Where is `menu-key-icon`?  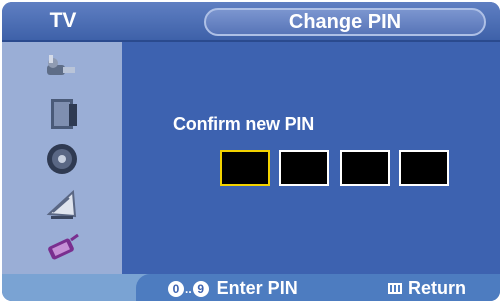
menu-key-icon is located at coordinates (395, 288).